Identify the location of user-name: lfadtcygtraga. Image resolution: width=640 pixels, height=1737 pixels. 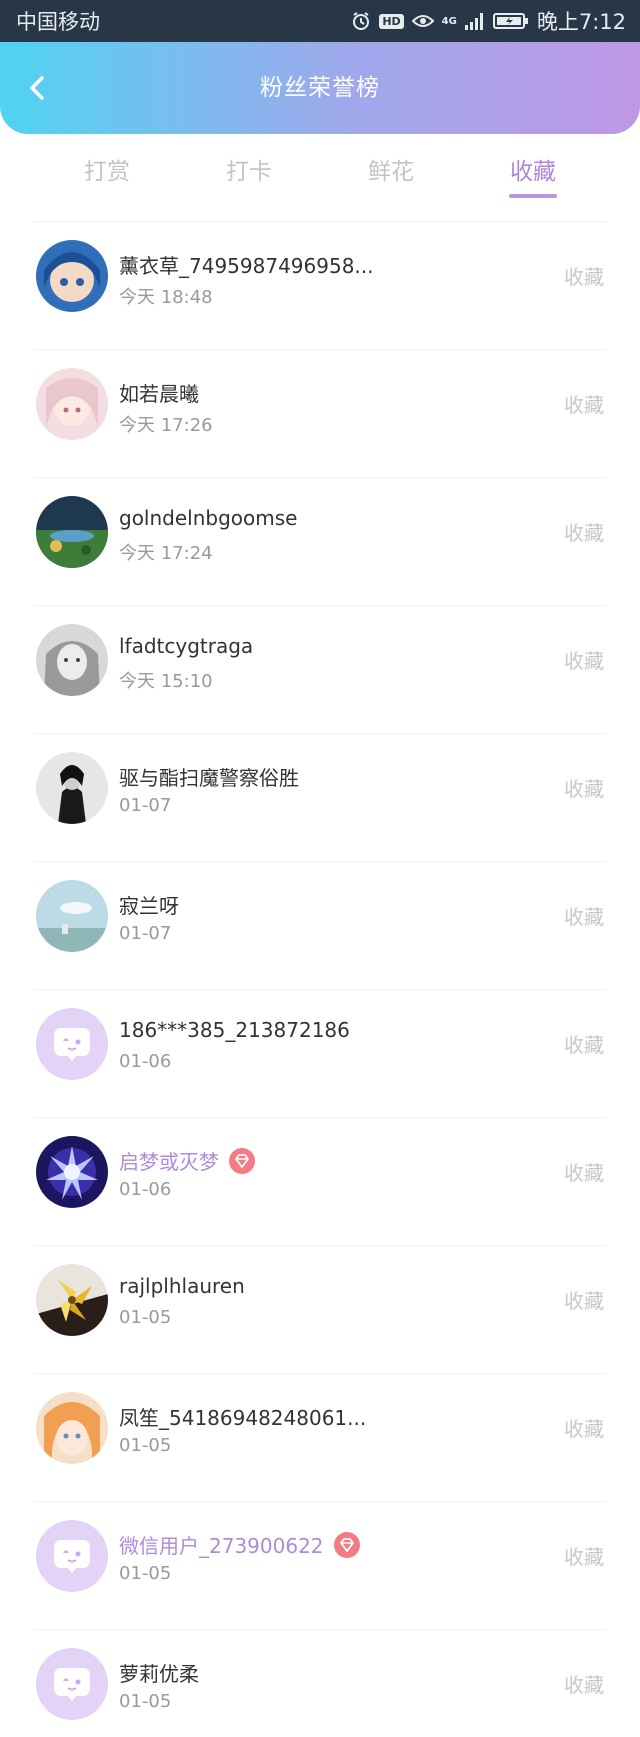
(186, 646).